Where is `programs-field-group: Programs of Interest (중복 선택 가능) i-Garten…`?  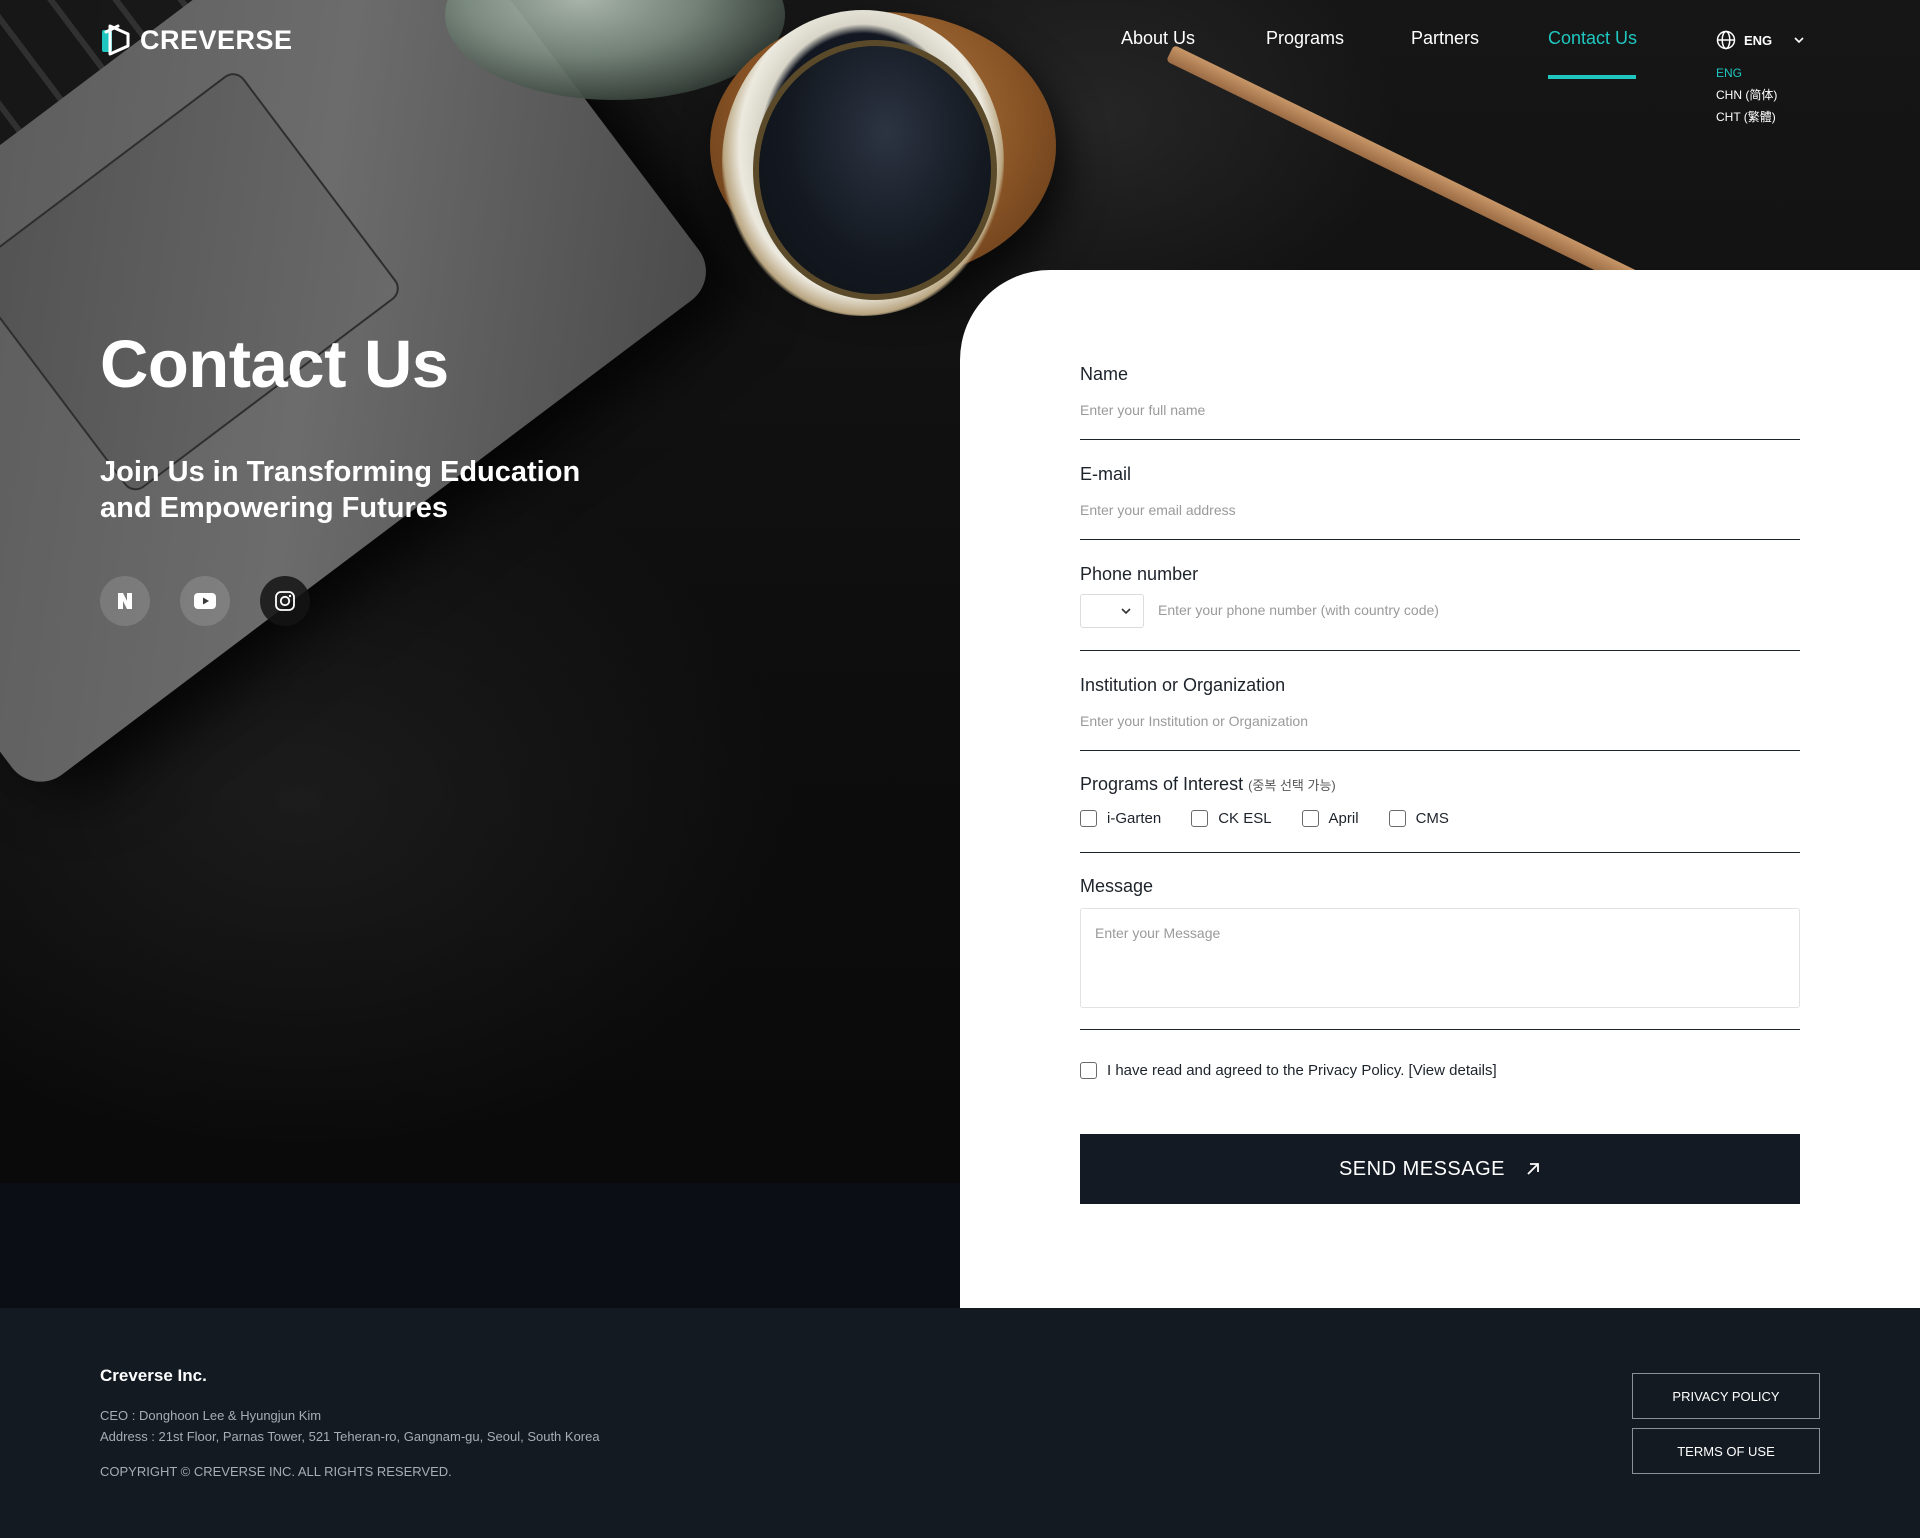
programs-field-group: Programs of Interest (중복 선택 가능) i-Garten… is located at coordinates (1440, 812).